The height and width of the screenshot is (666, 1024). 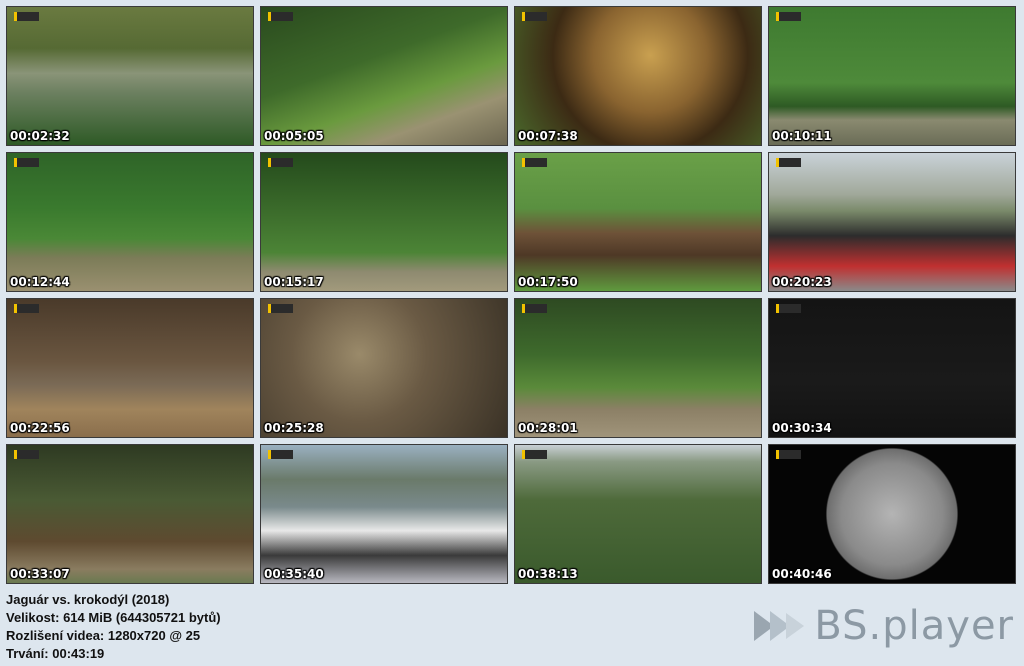 What do you see at coordinates (548, 136) in the screenshot?
I see `thumbnail-timestamp: 00:07:38` at bounding box center [548, 136].